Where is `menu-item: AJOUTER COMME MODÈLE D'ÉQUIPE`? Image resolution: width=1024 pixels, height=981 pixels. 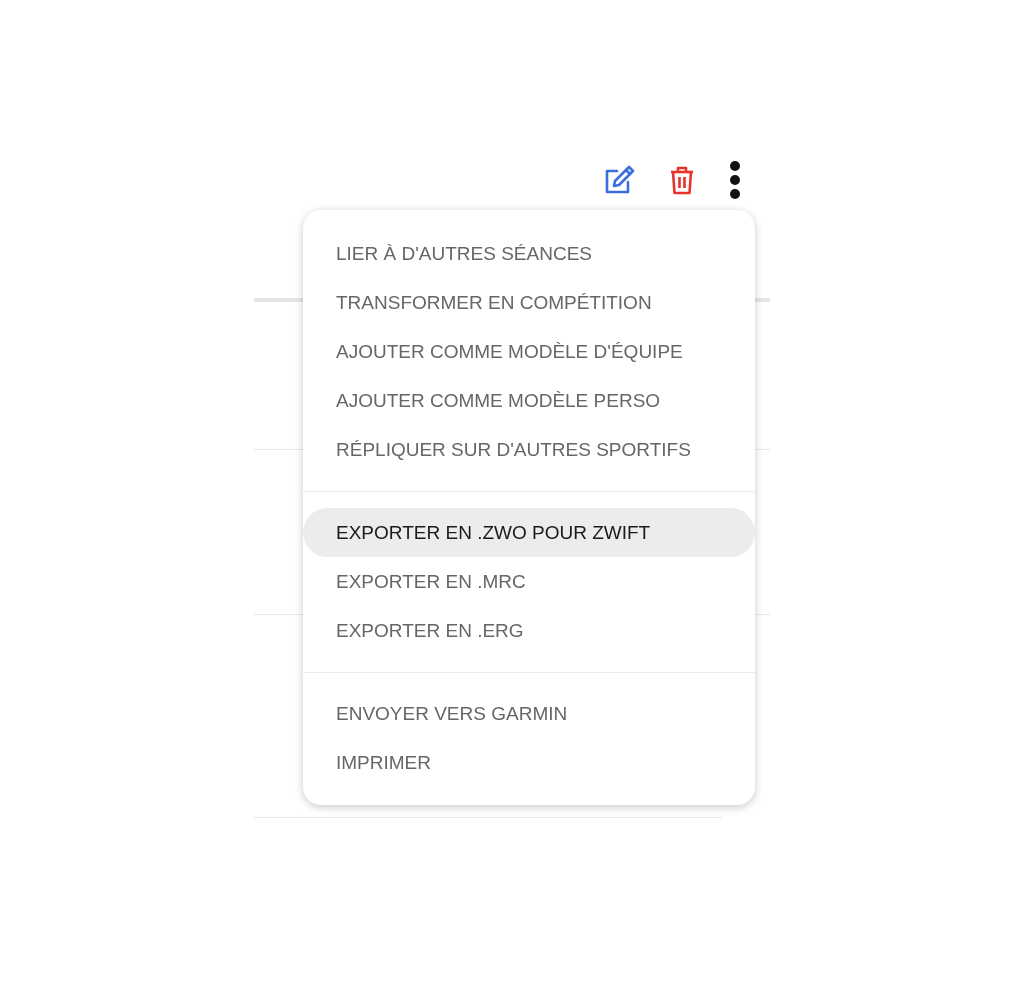
menu-item: AJOUTER COMME MODÈLE D'ÉQUIPE is located at coordinates (529, 351).